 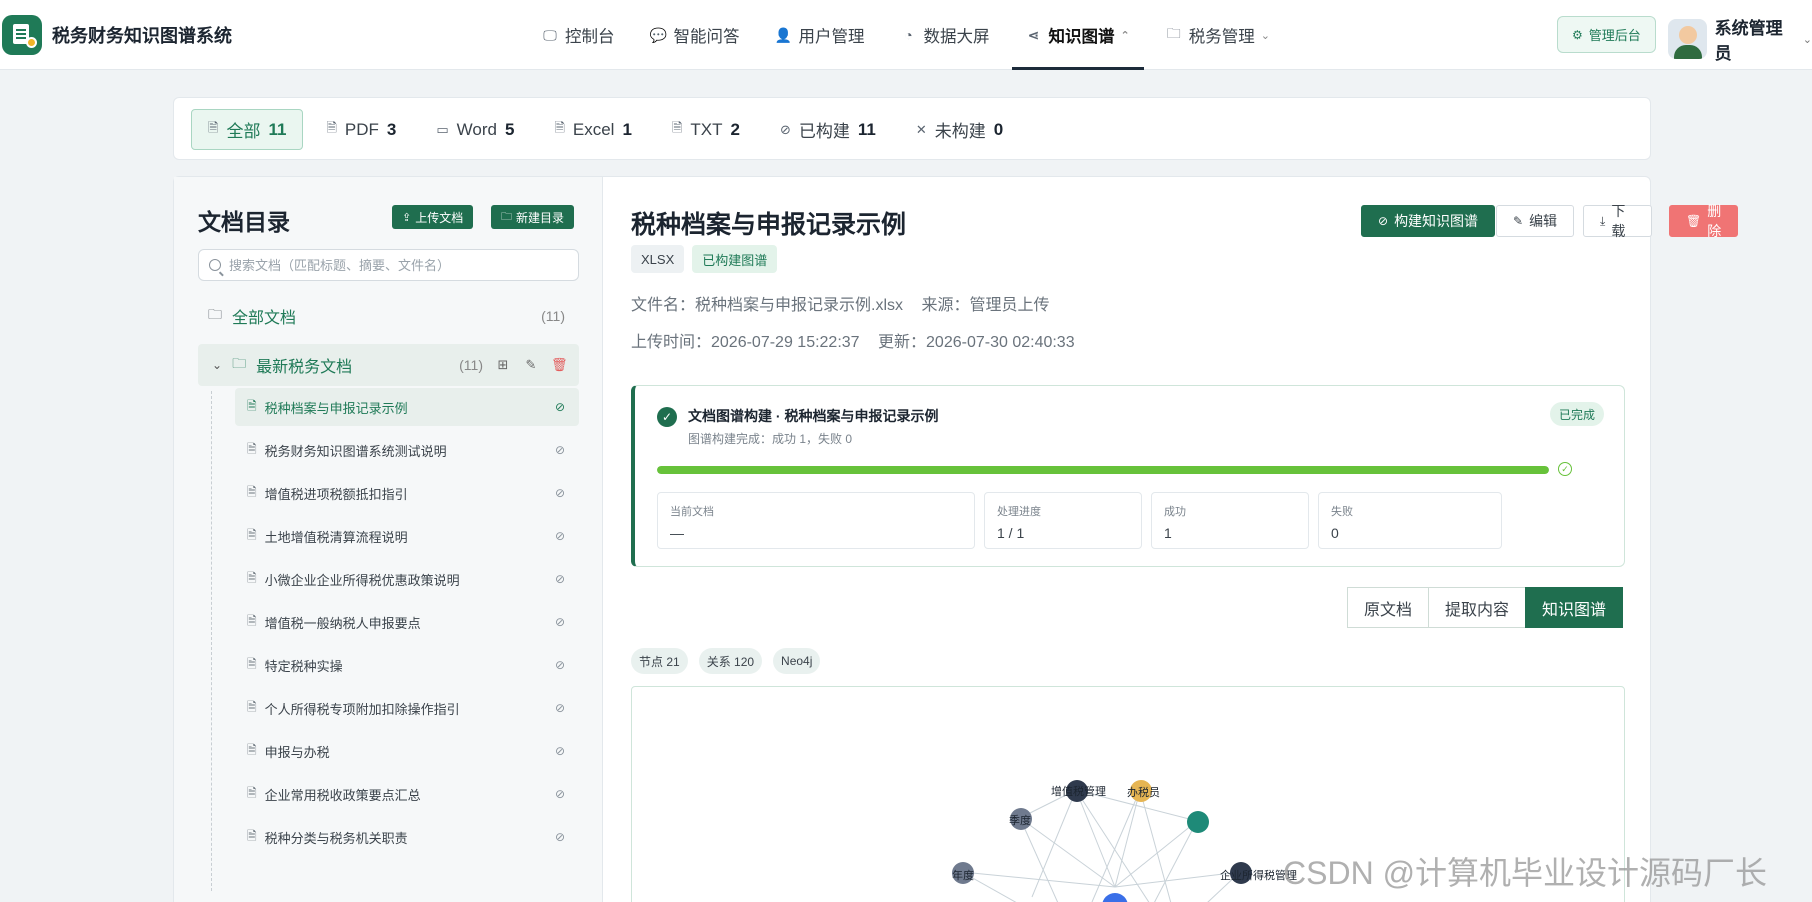 I want to click on build-graph-button: ⊘ 构建知识图谱, so click(x=1428, y=221).